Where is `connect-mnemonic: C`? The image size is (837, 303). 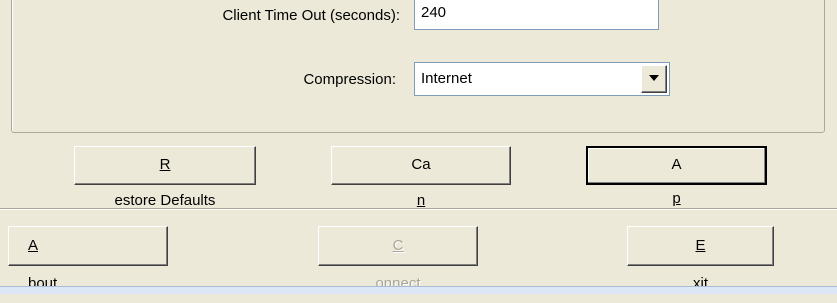
connect-mnemonic: C is located at coordinates (398, 245).